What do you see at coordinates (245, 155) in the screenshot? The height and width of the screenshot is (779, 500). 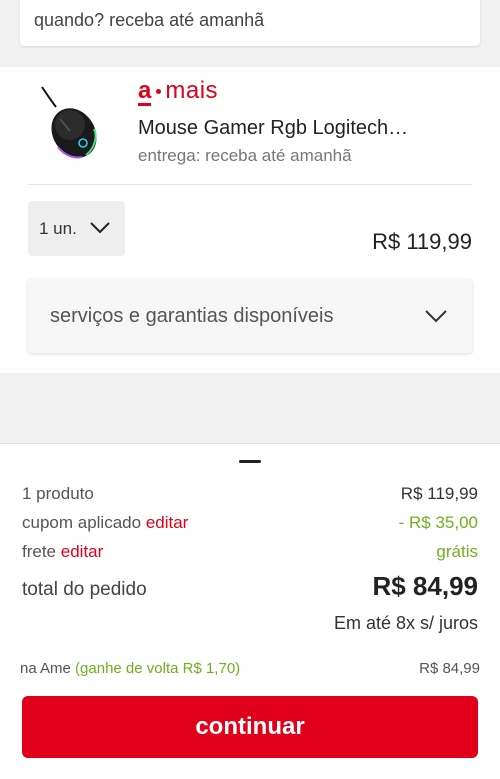 I see `product-delivery: entrega: receba até amanhã` at bounding box center [245, 155].